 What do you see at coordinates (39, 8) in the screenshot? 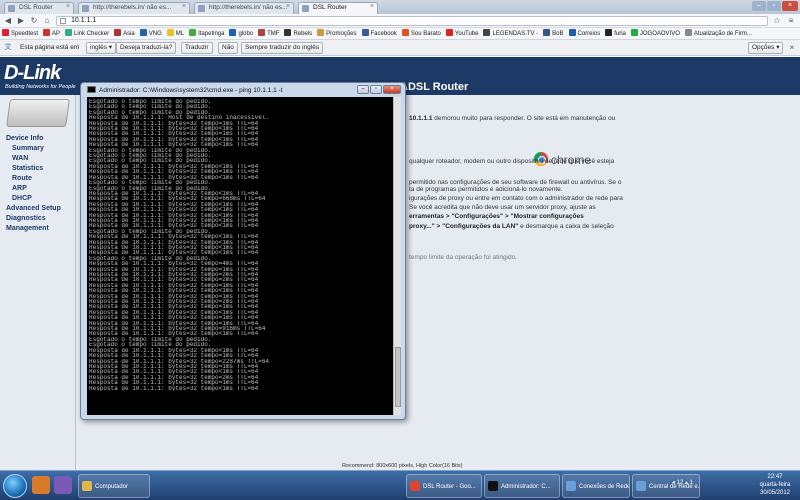
I see `tab-dsl-router-1: DSL Router ×` at bounding box center [39, 8].